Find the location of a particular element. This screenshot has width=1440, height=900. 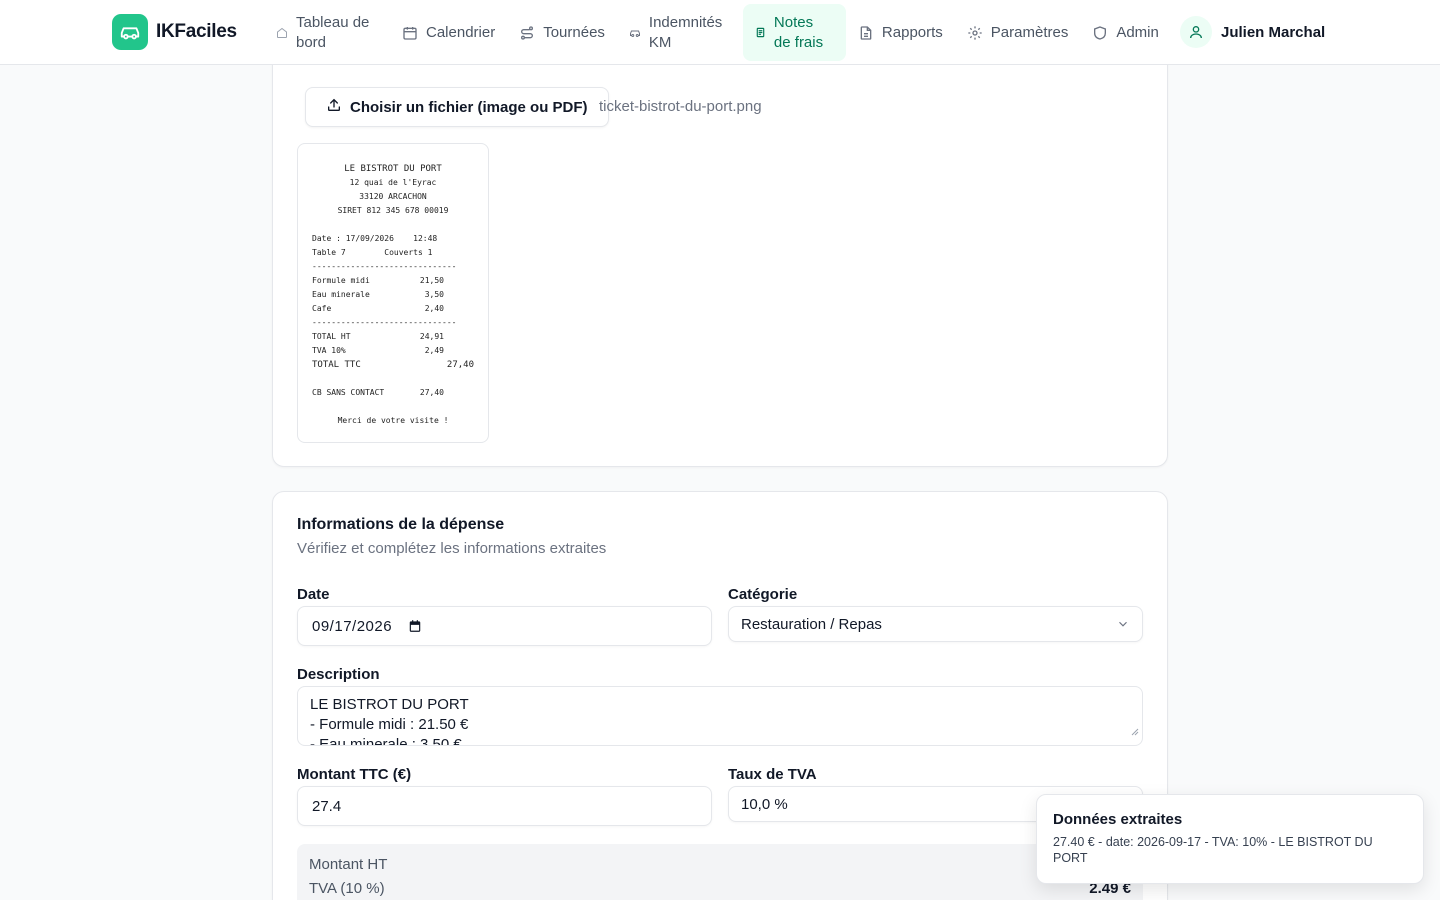

receipt-city: 33120 ARCACHON is located at coordinates (393, 196).